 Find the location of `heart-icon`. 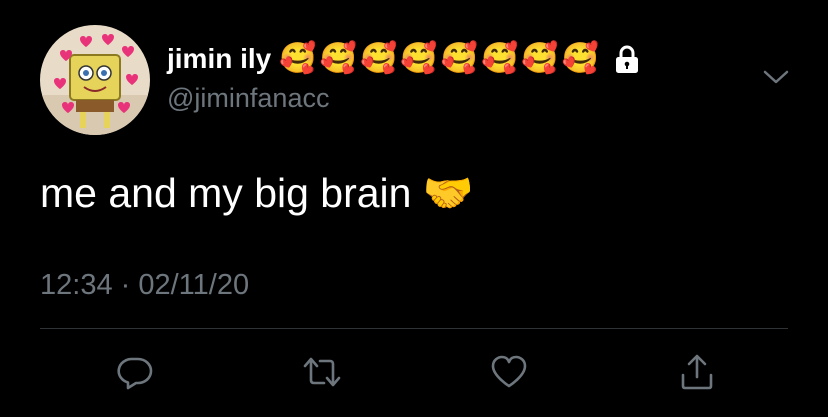

heart-icon is located at coordinates (509, 371).